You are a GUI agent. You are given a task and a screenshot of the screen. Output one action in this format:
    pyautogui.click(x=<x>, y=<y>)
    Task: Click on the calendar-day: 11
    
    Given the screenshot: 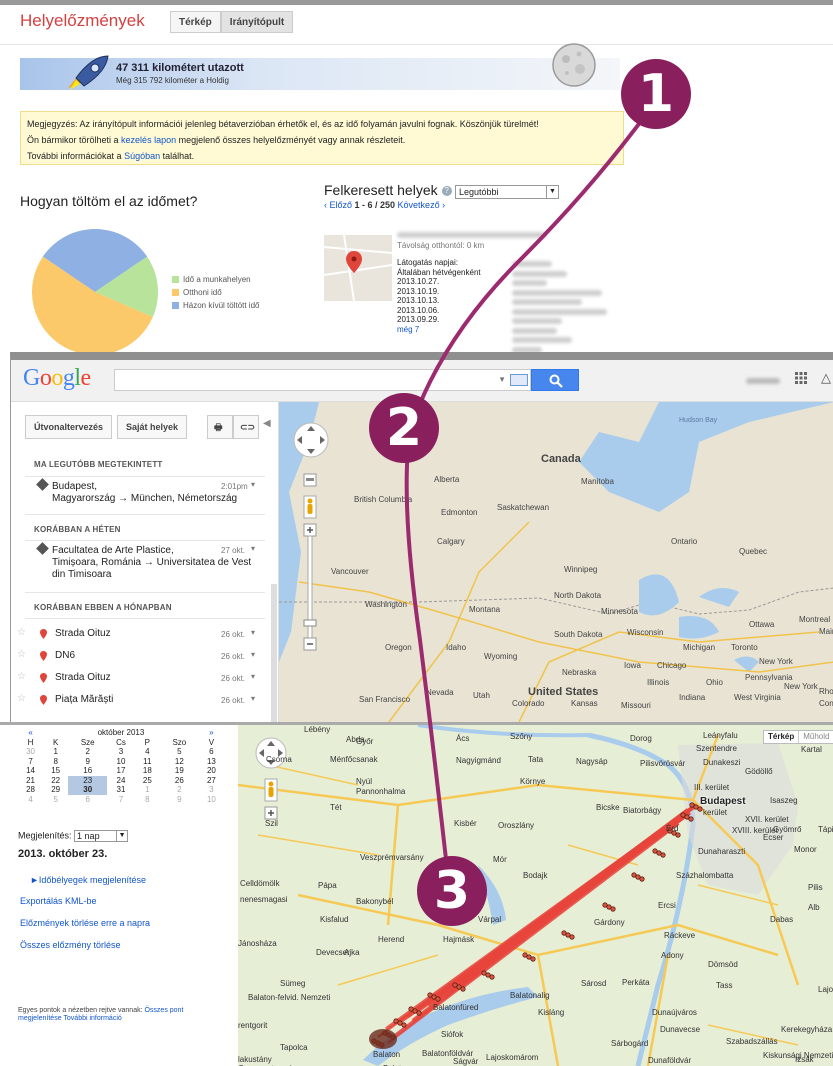 What is the action you would take?
    pyautogui.click(x=147, y=762)
    